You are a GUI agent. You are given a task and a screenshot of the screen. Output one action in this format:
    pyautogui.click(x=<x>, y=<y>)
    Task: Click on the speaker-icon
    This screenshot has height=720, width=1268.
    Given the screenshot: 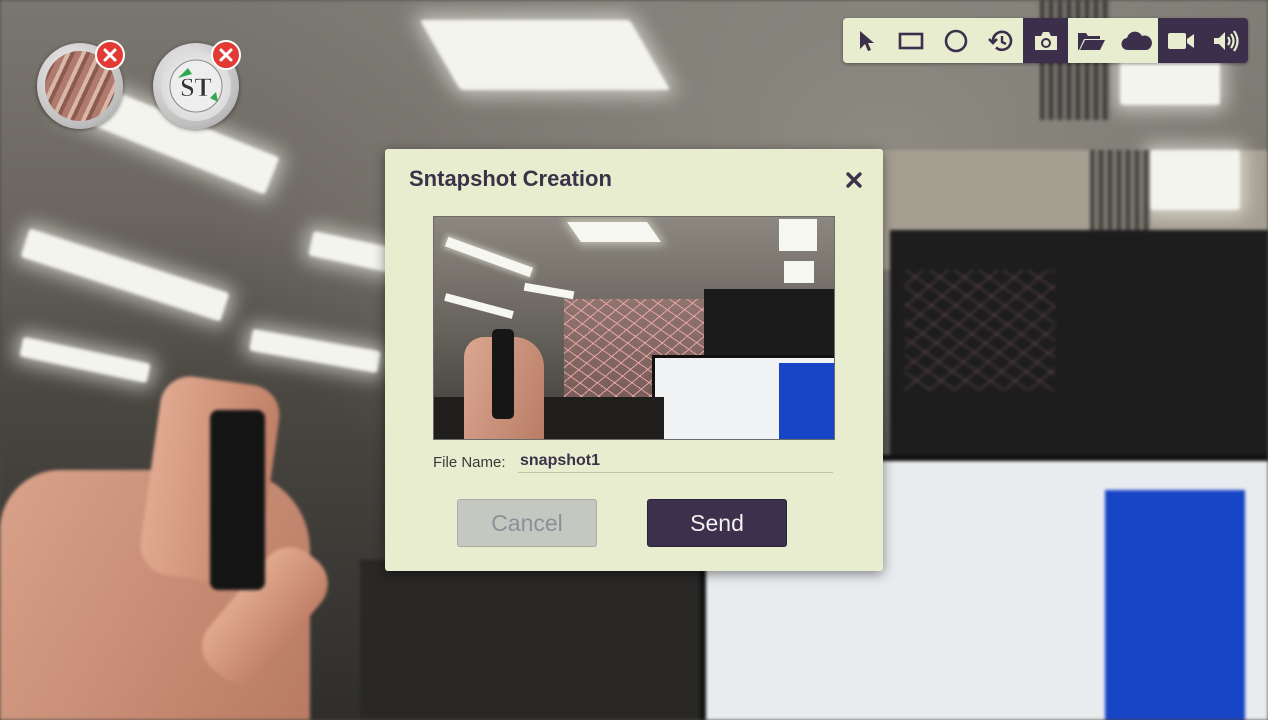 What is the action you would take?
    pyautogui.click(x=1226, y=40)
    